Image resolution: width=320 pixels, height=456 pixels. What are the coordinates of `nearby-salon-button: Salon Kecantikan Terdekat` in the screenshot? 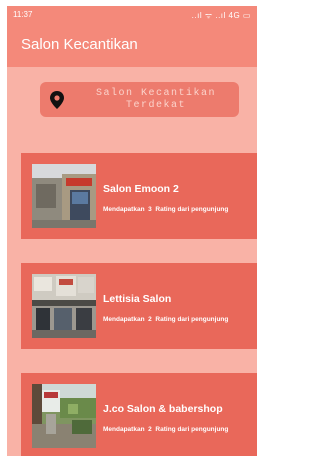 It's located at (139, 99).